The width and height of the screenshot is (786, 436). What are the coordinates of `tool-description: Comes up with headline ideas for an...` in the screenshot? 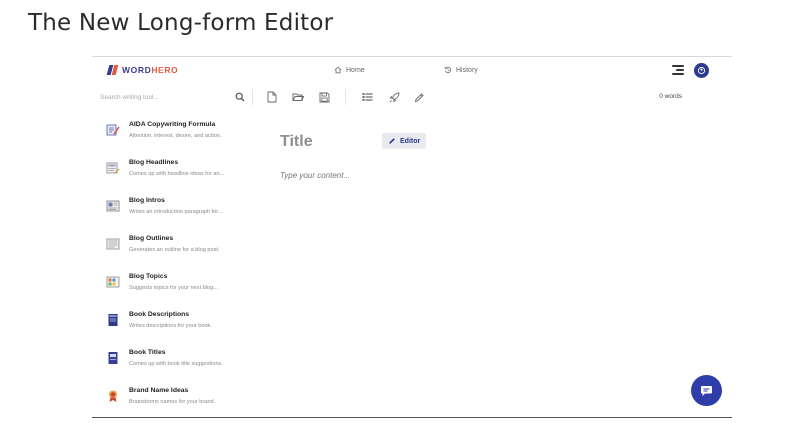 It's located at (177, 174).